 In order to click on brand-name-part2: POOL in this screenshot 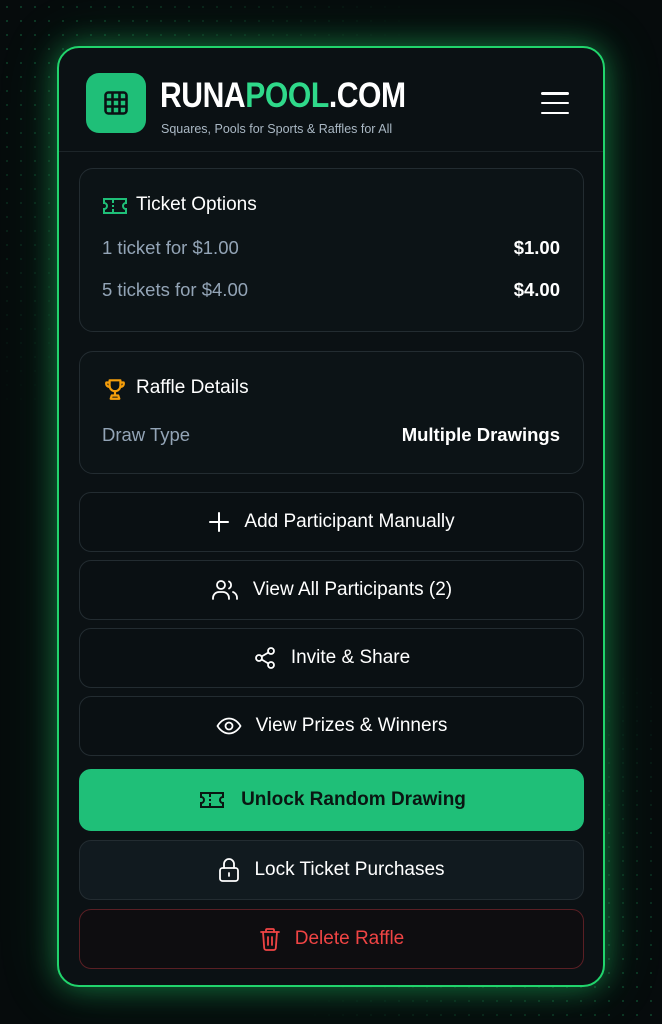, I will do `click(287, 95)`.